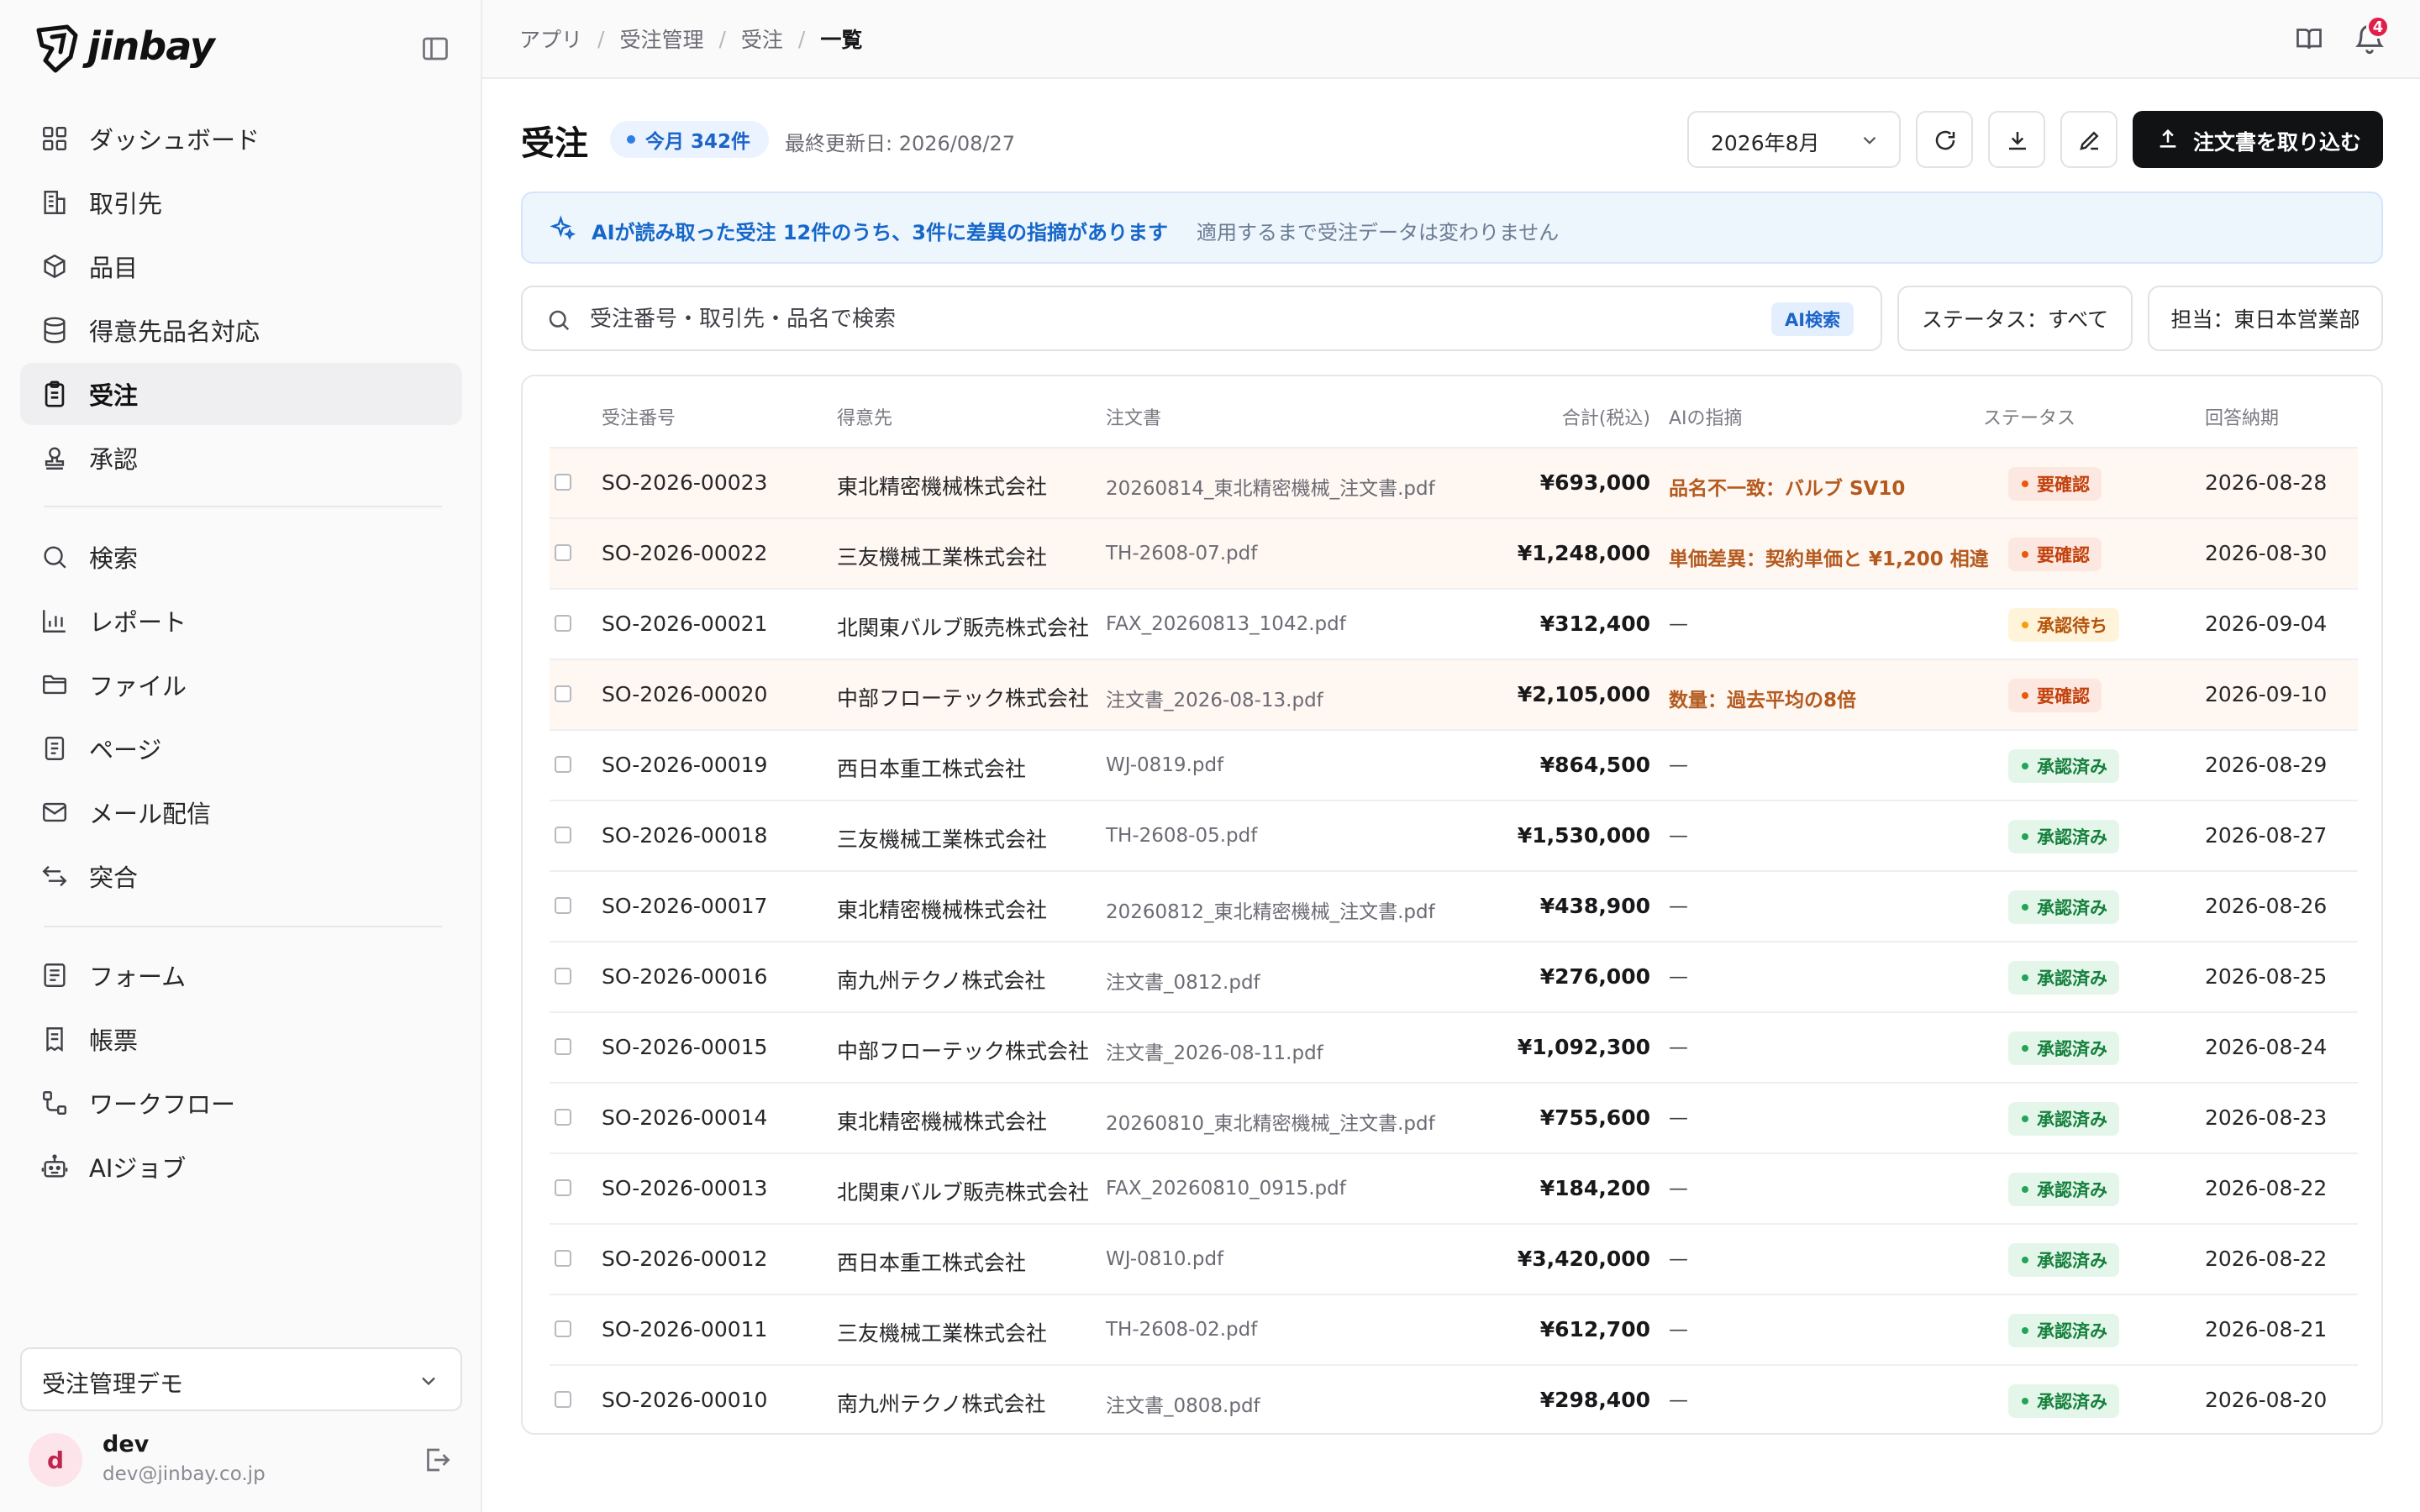 This screenshot has width=2420, height=1512. I want to click on sidebar-item-product-mapping: 得意先品名対応, so click(241, 330).